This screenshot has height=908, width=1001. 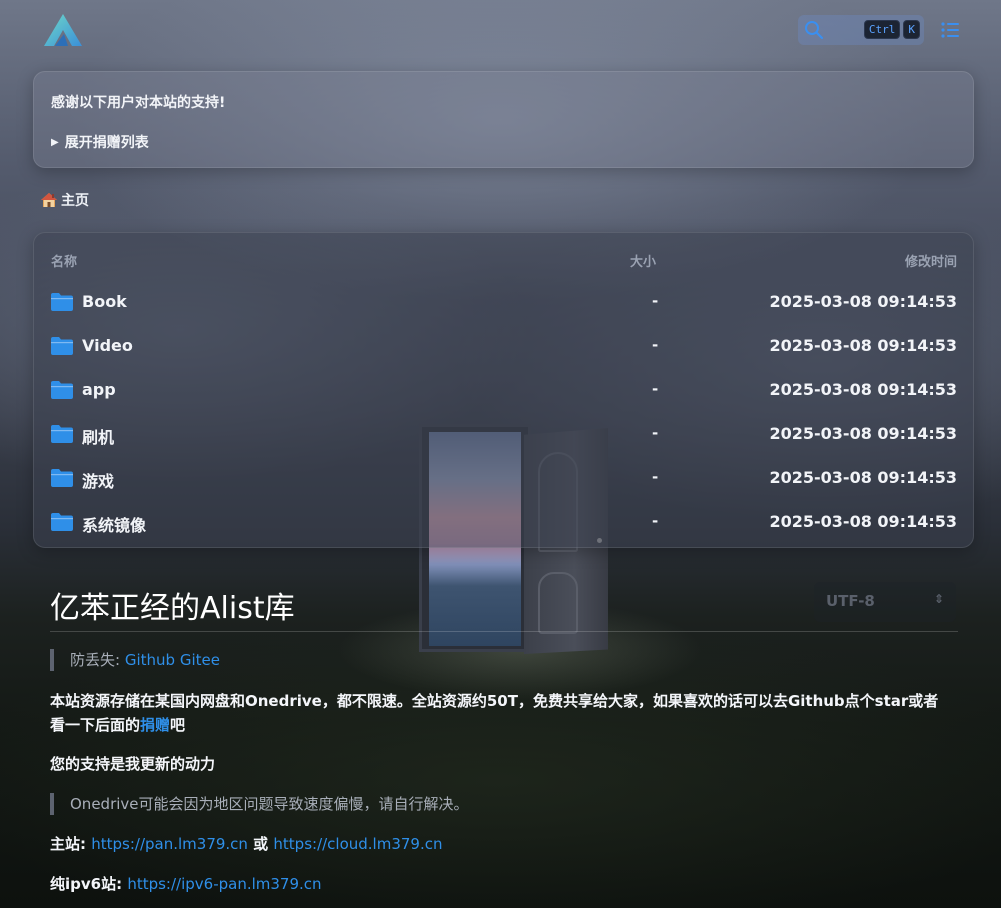 I want to click on main-site-label: 主站:, so click(x=68, y=844).